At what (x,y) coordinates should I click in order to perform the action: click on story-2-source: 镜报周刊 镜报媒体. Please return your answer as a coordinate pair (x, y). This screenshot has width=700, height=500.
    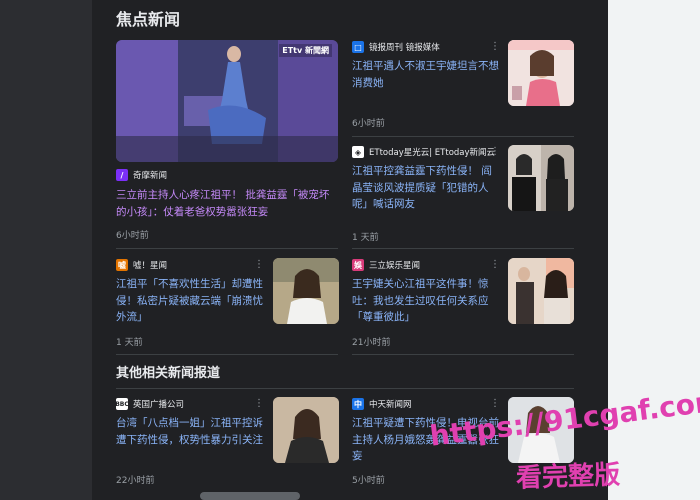
    Looking at the image, I should click on (404, 48).